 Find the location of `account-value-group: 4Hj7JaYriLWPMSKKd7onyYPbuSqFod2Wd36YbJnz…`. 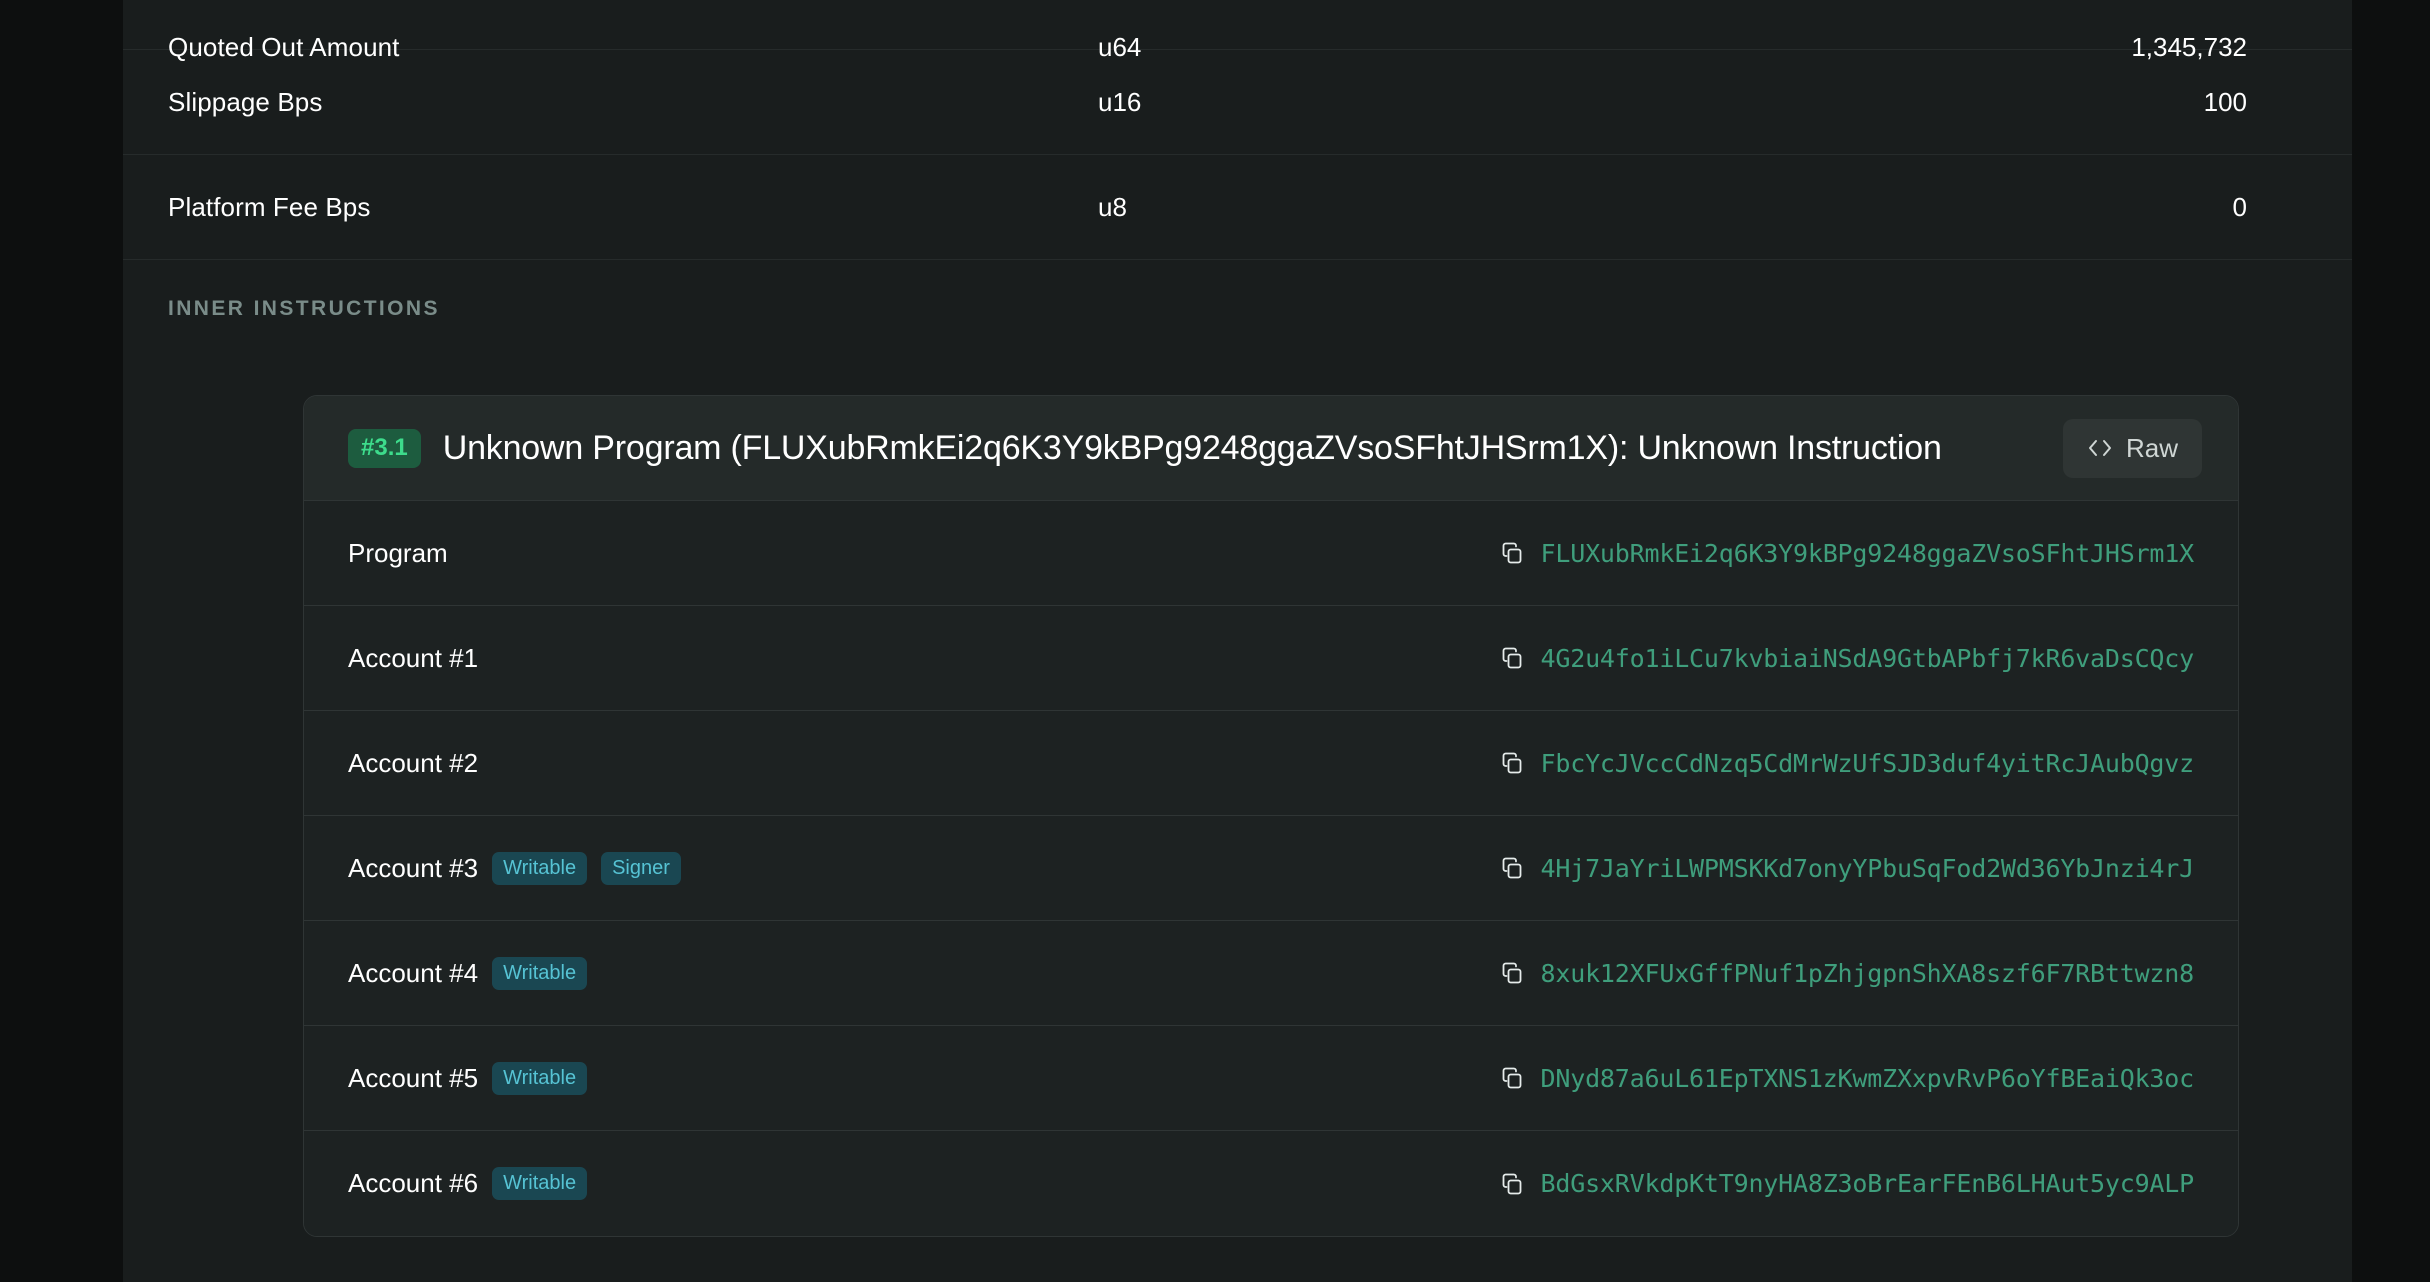

account-value-group: 4Hj7JaYriLWPMSKKd7onyYPbuSqFod2Wd36YbJnz… is located at coordinates (1437, 868).